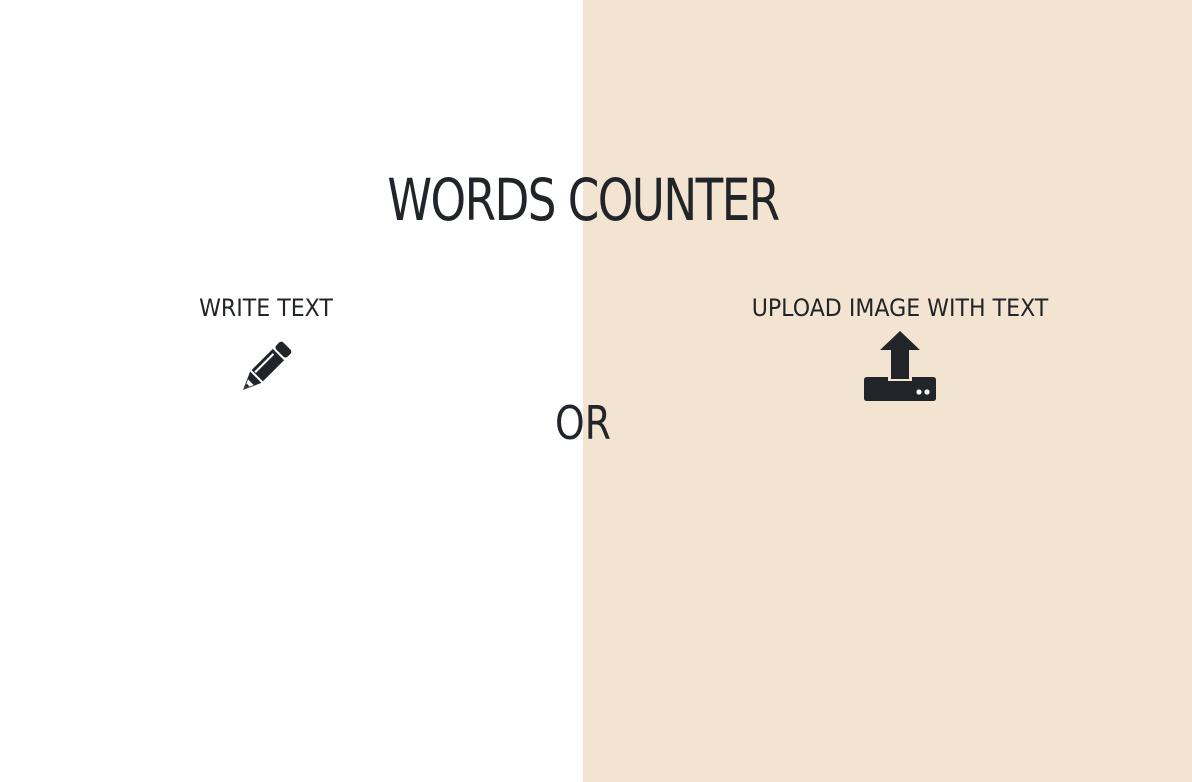 This screenshot has height=782, width=1192. What do you see at coordinates (900, 308) in the screenshot?
I see `upload-image-label: UPLOAD IMAGE WITH TEXT` at bounding box center [900, 308].